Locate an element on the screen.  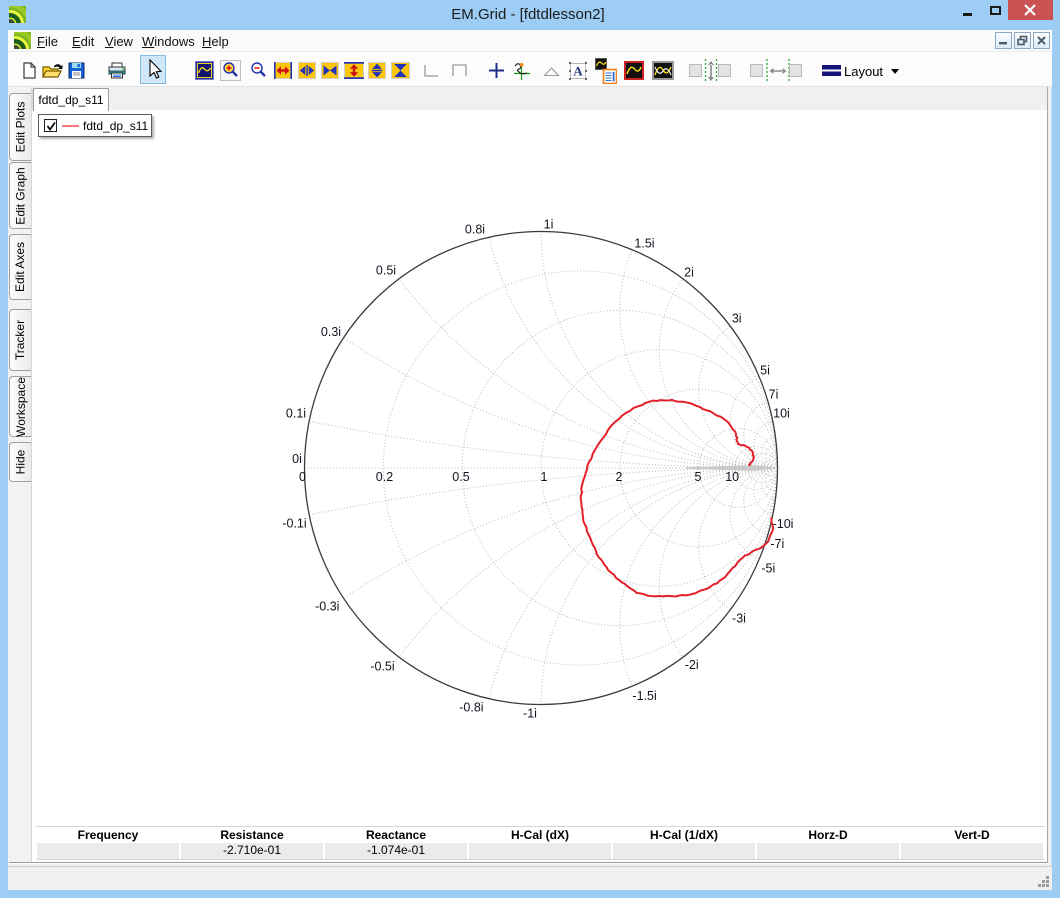
svg-text: -0.8i is located at coordinates (471, 707).